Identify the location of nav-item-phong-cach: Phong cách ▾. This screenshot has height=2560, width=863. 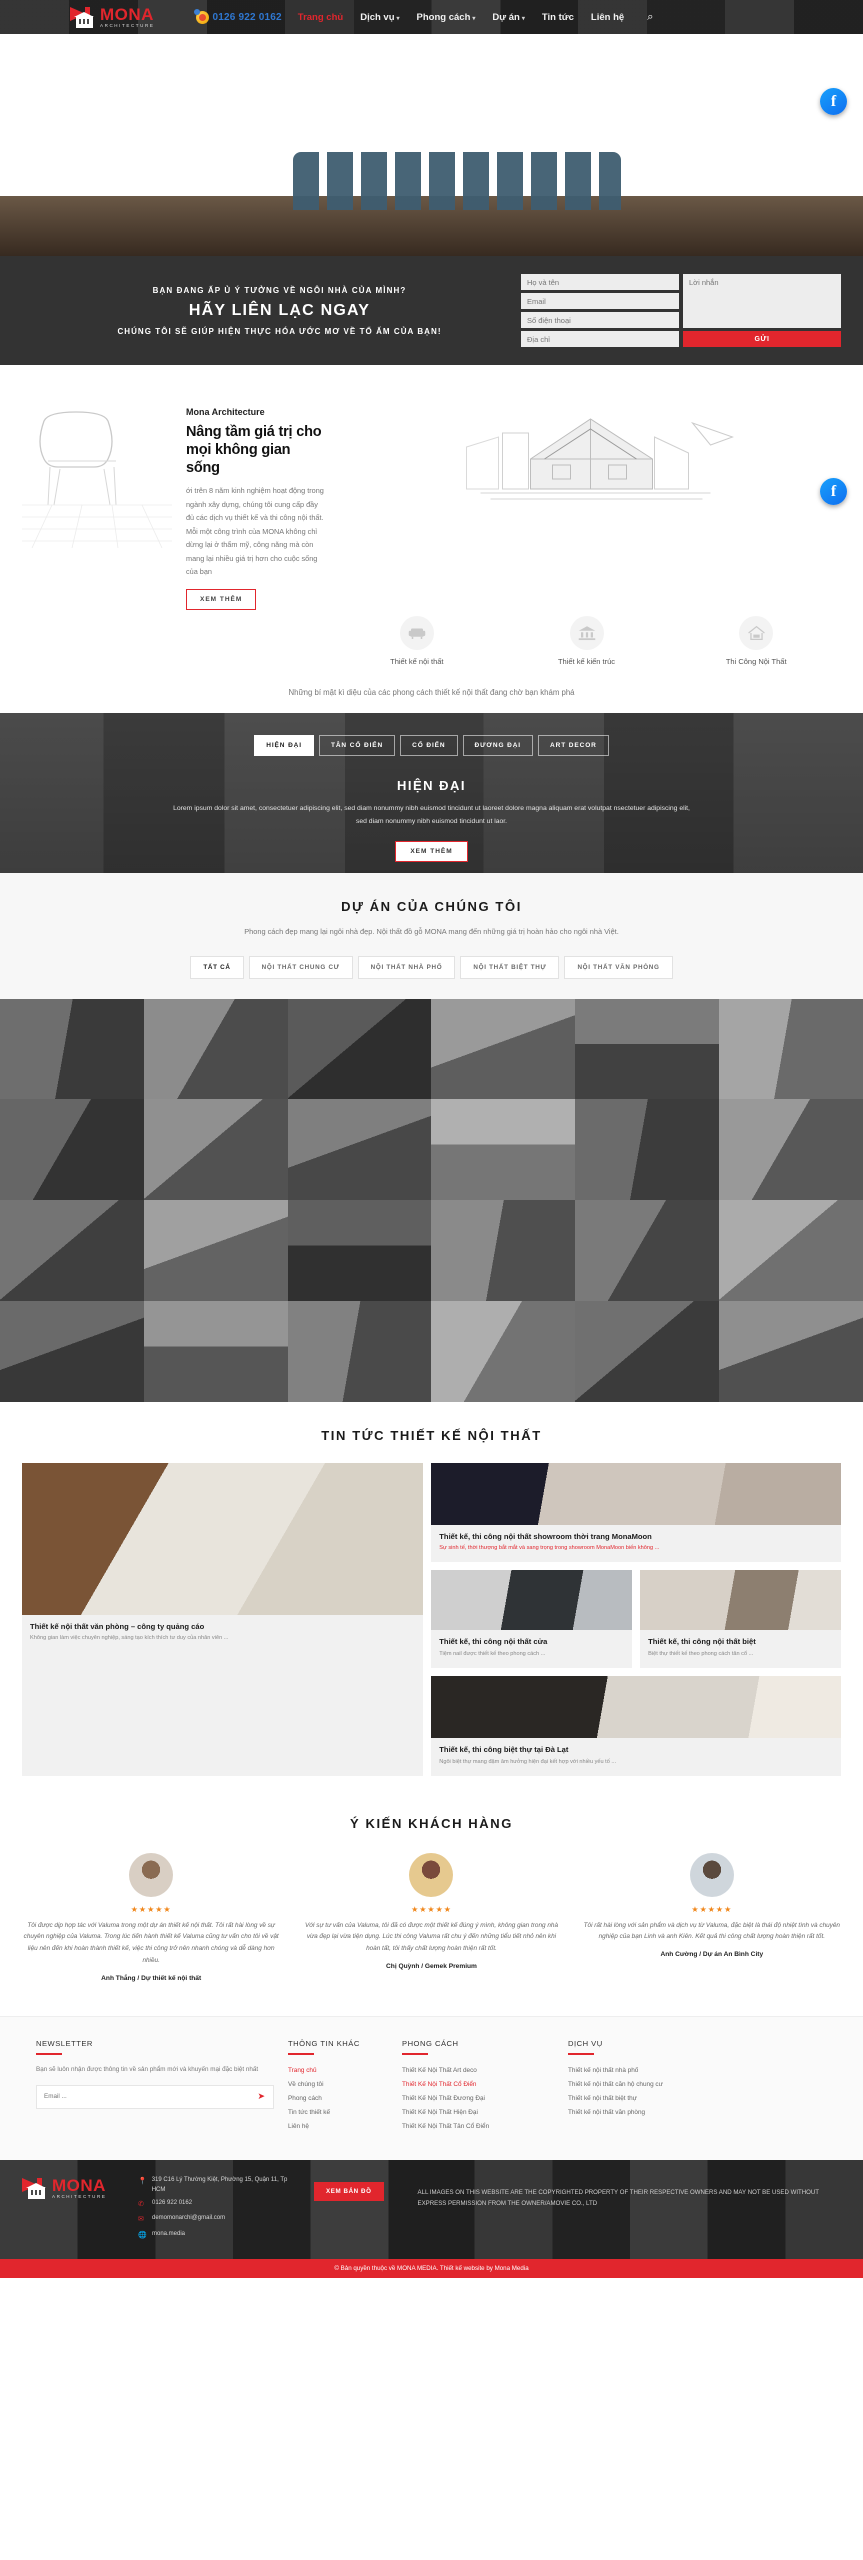
(446, 17).